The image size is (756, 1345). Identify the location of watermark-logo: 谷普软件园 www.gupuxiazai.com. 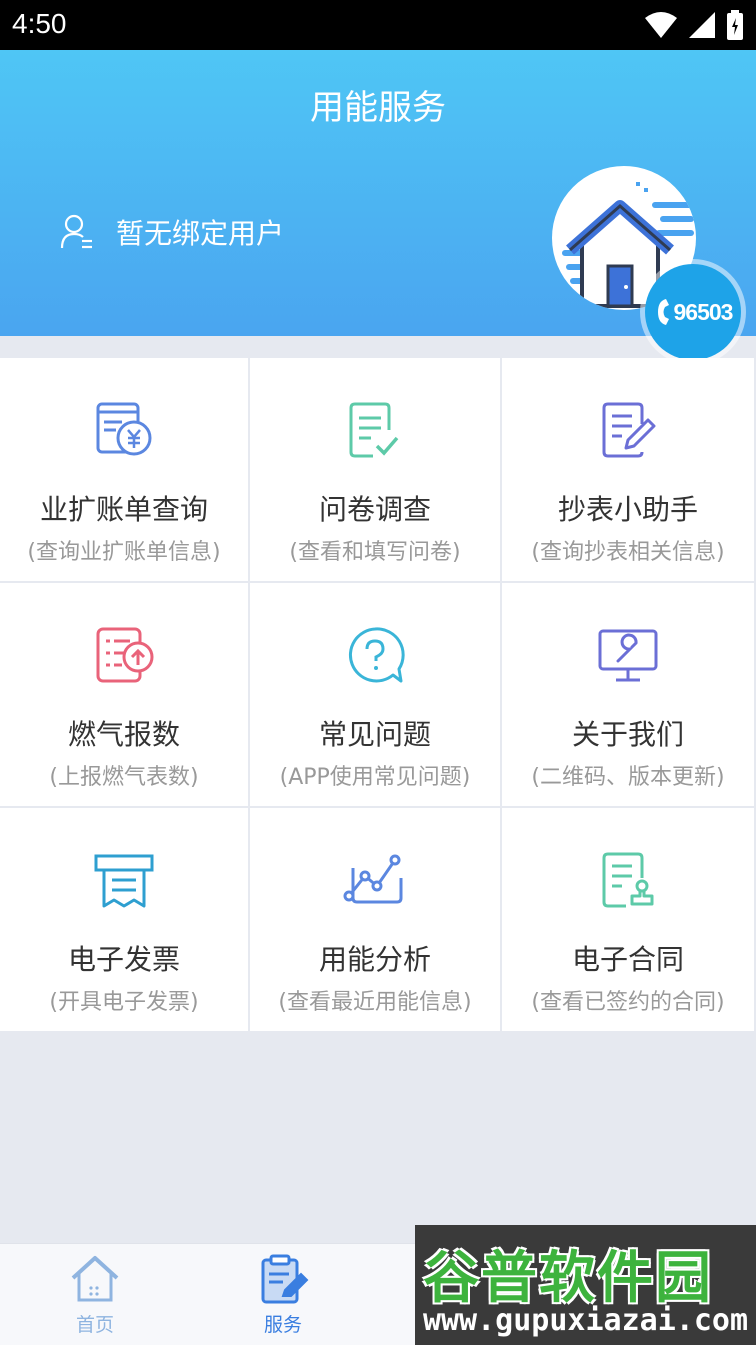
(585, 1285).